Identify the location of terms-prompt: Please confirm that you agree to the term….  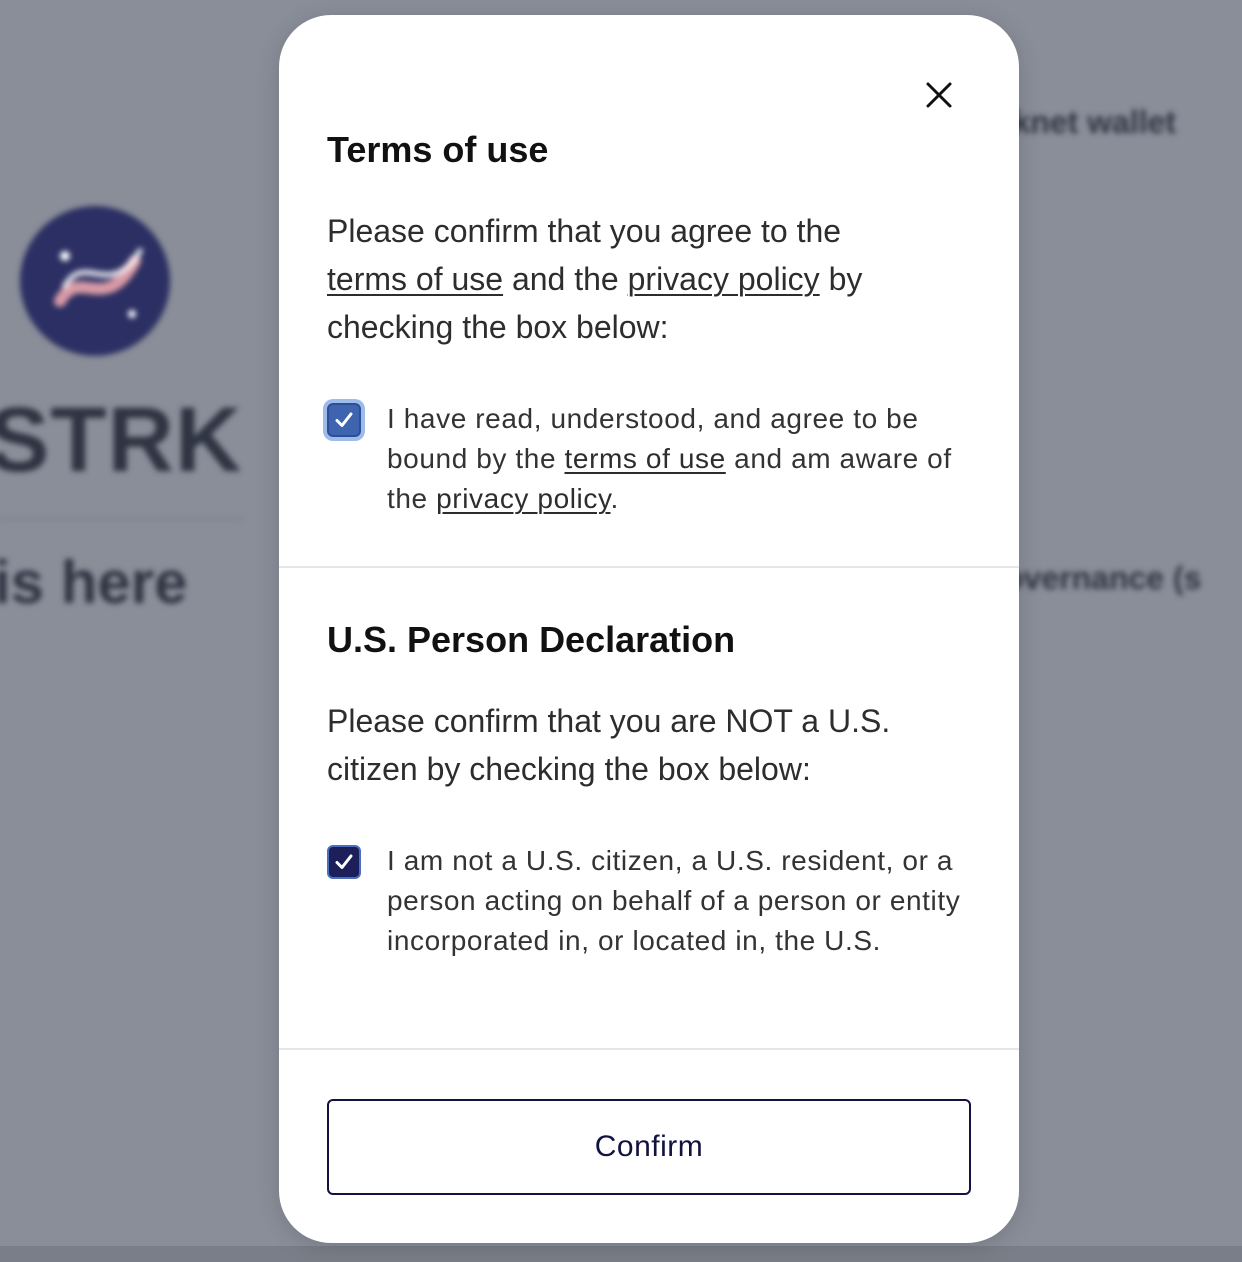
(647, 279).